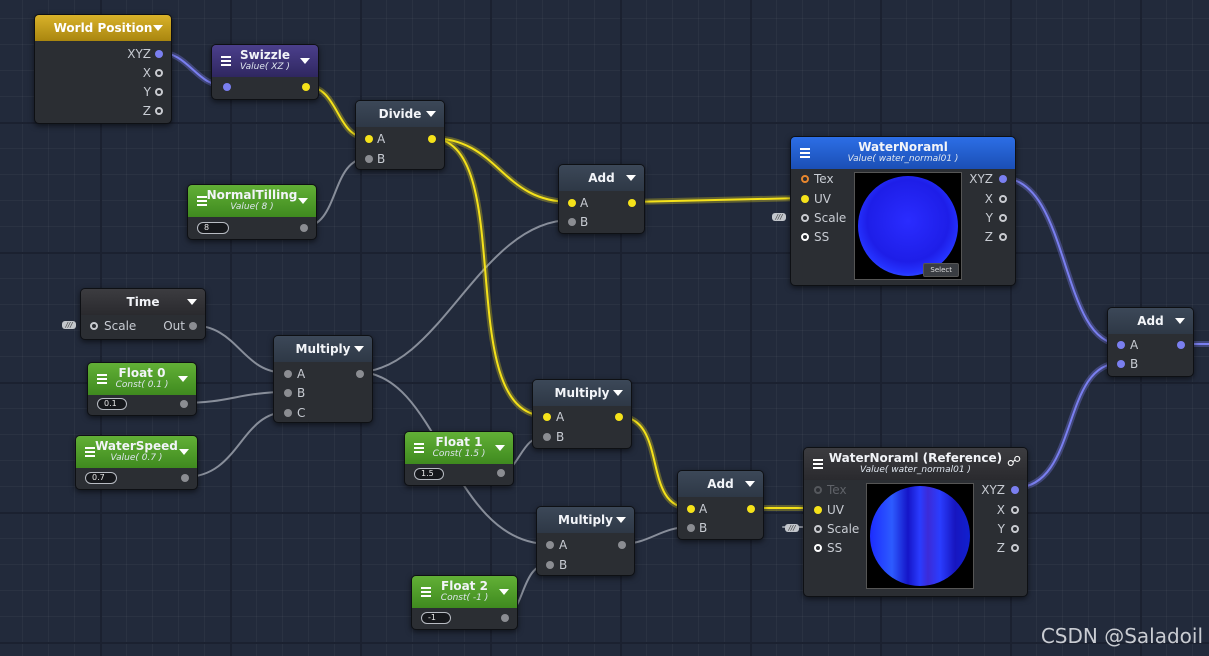  What do you see at coordinates (941, 270) in the screenshot?
I see `select-button: Select` at bounding box center [941, 270].